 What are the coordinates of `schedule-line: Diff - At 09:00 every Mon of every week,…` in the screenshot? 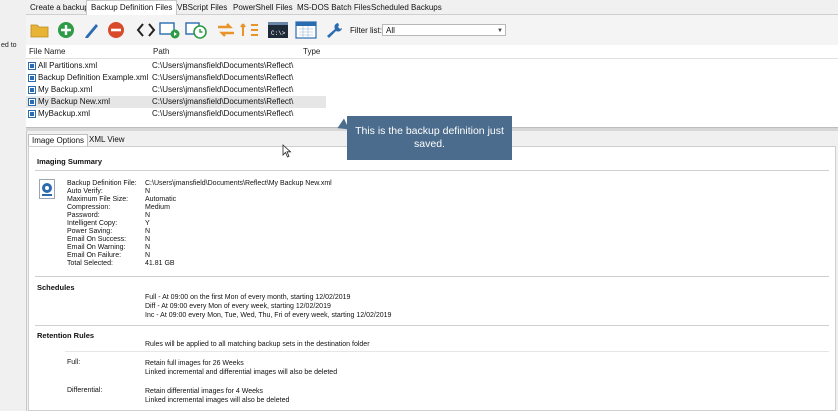 It's located at (238, 306).